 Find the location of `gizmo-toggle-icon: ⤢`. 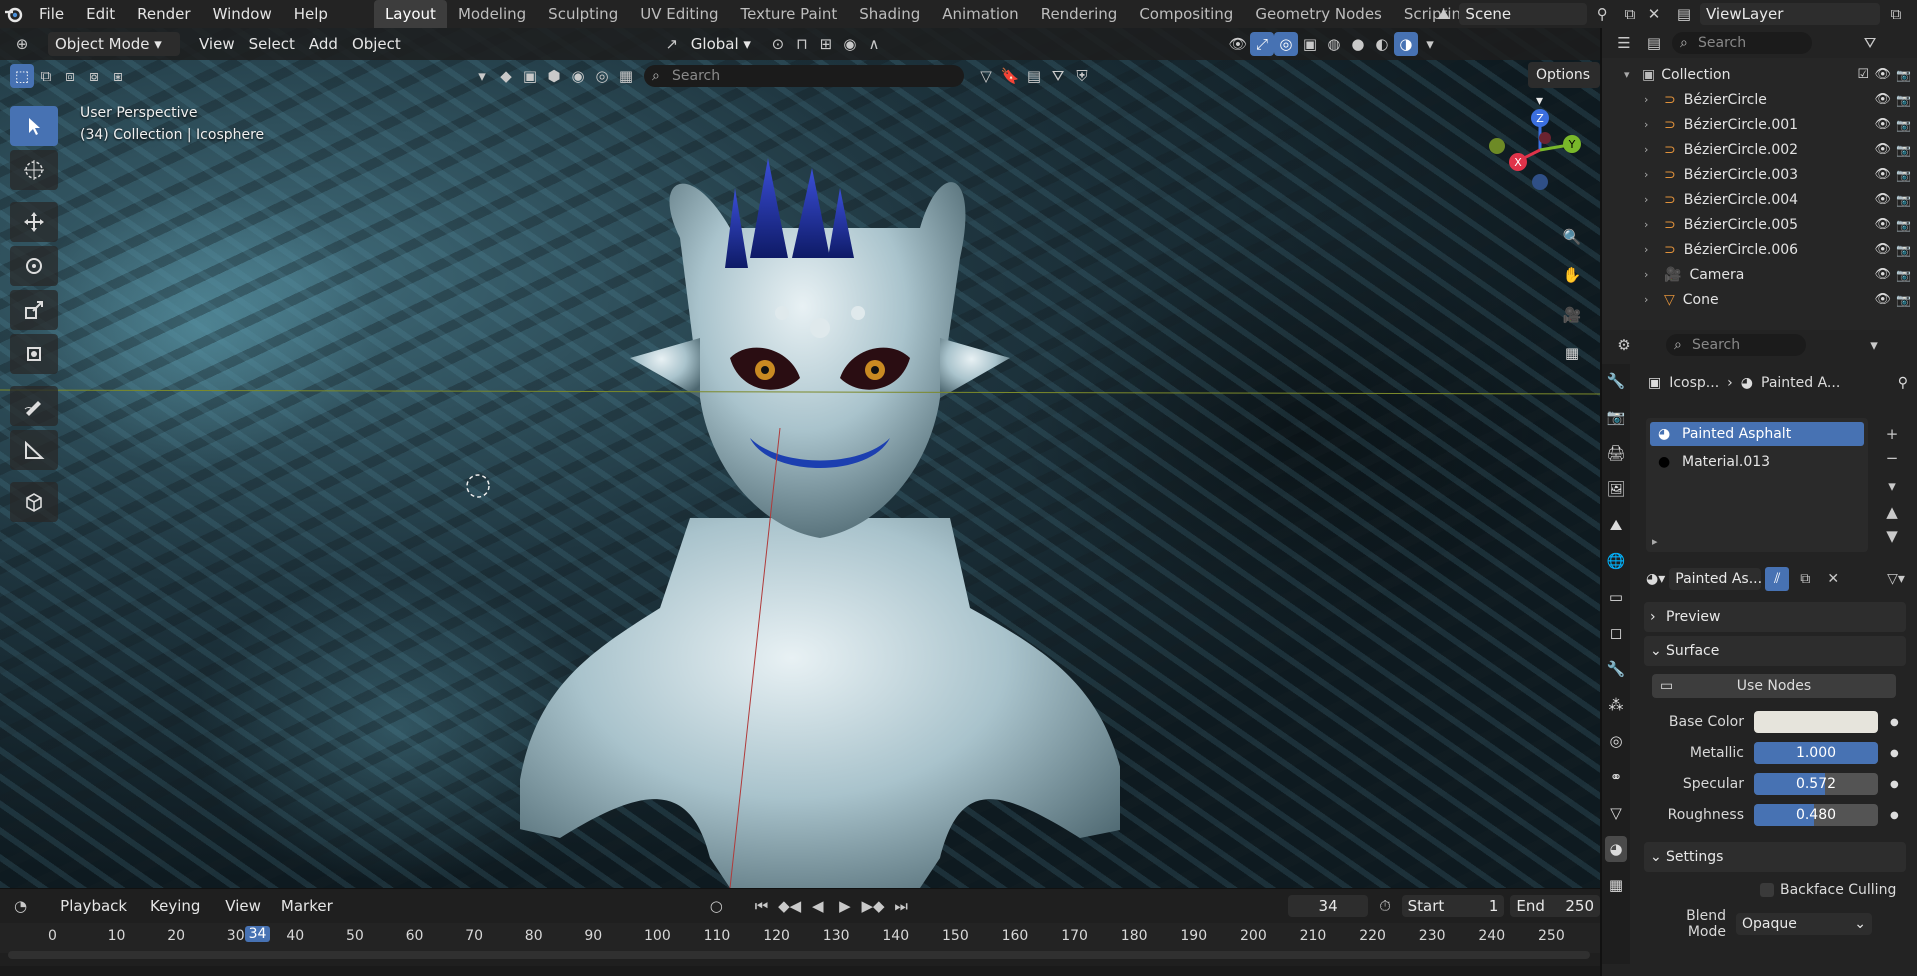

gizmo-toggle-icon: ⤢ is located at coordinates (1261, 44).